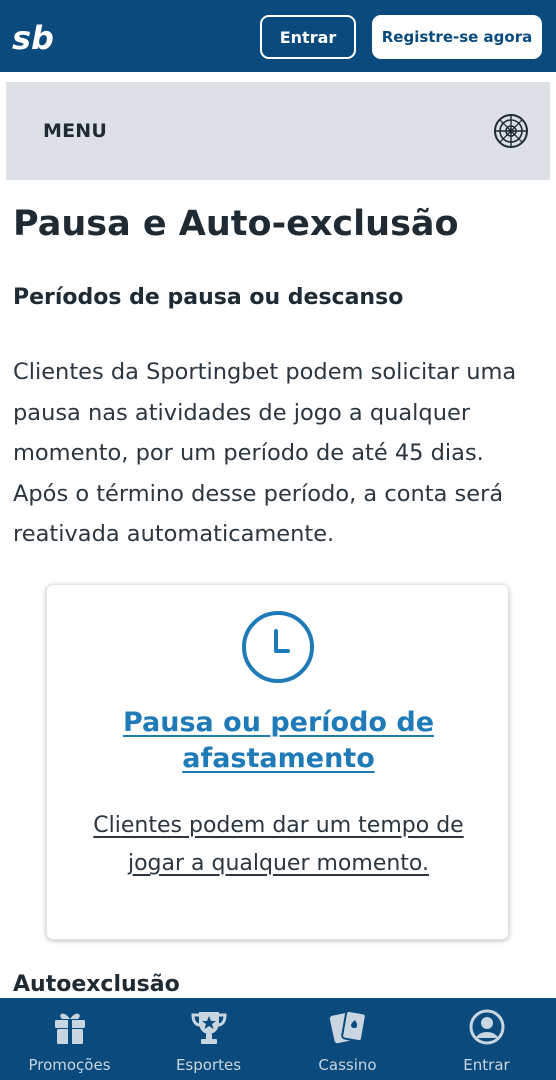  What do you see at coordinates (486, 1027) in the screenshot?
I see `user-icon` at bounding box center [486, 1027].